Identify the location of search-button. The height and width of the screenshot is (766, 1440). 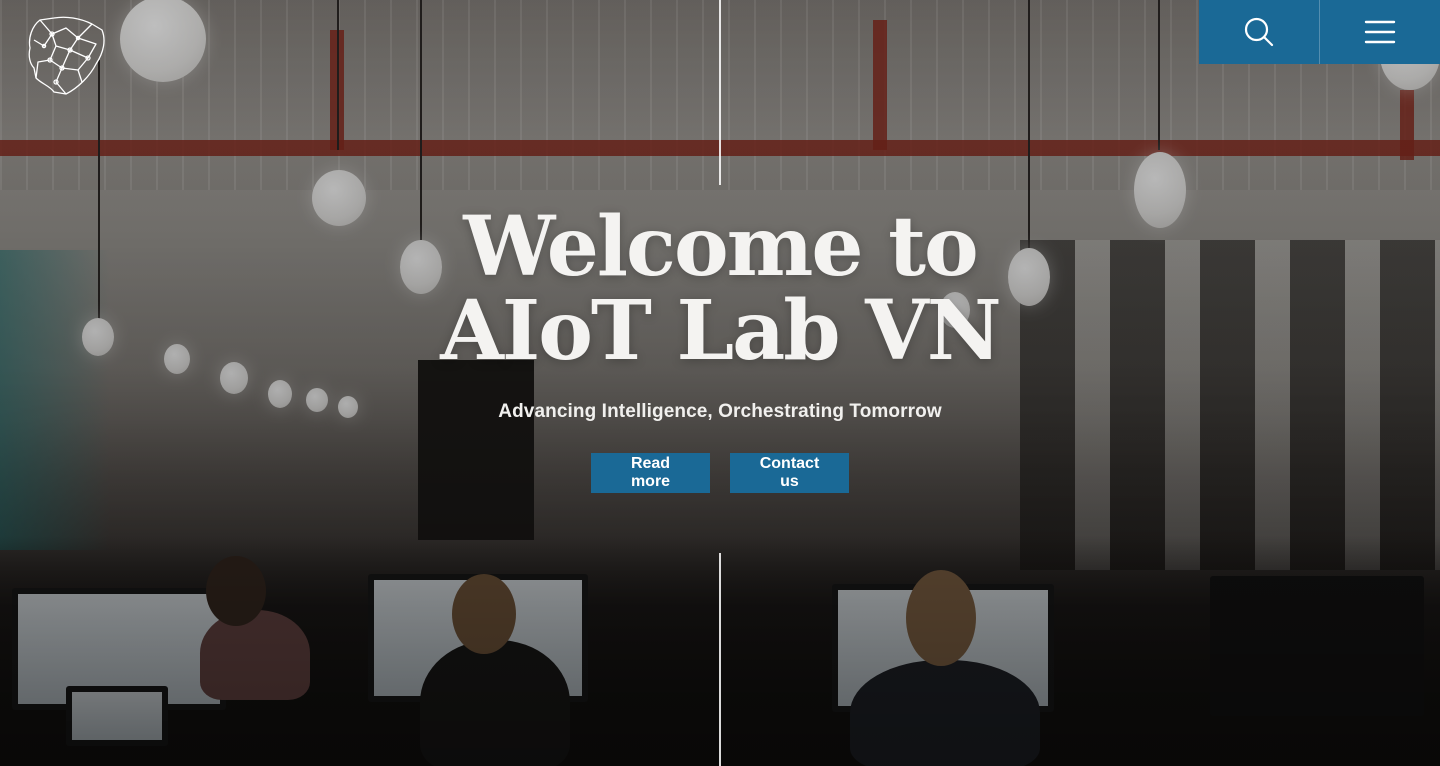
(1259, 32).